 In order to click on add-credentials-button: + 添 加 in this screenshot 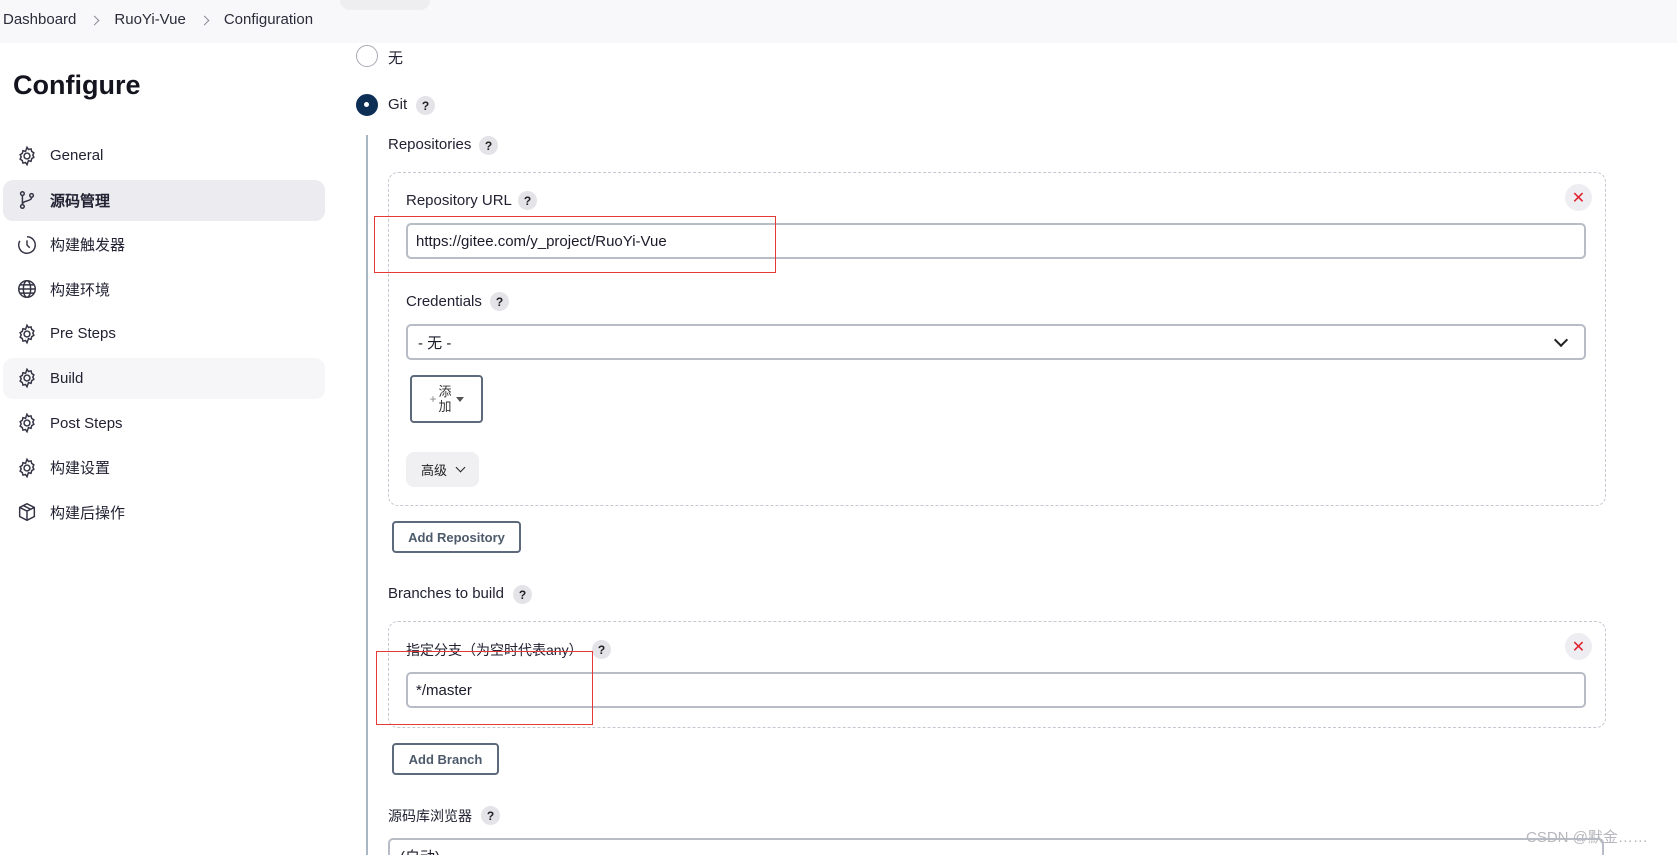, I will do `click(446, 399)`.